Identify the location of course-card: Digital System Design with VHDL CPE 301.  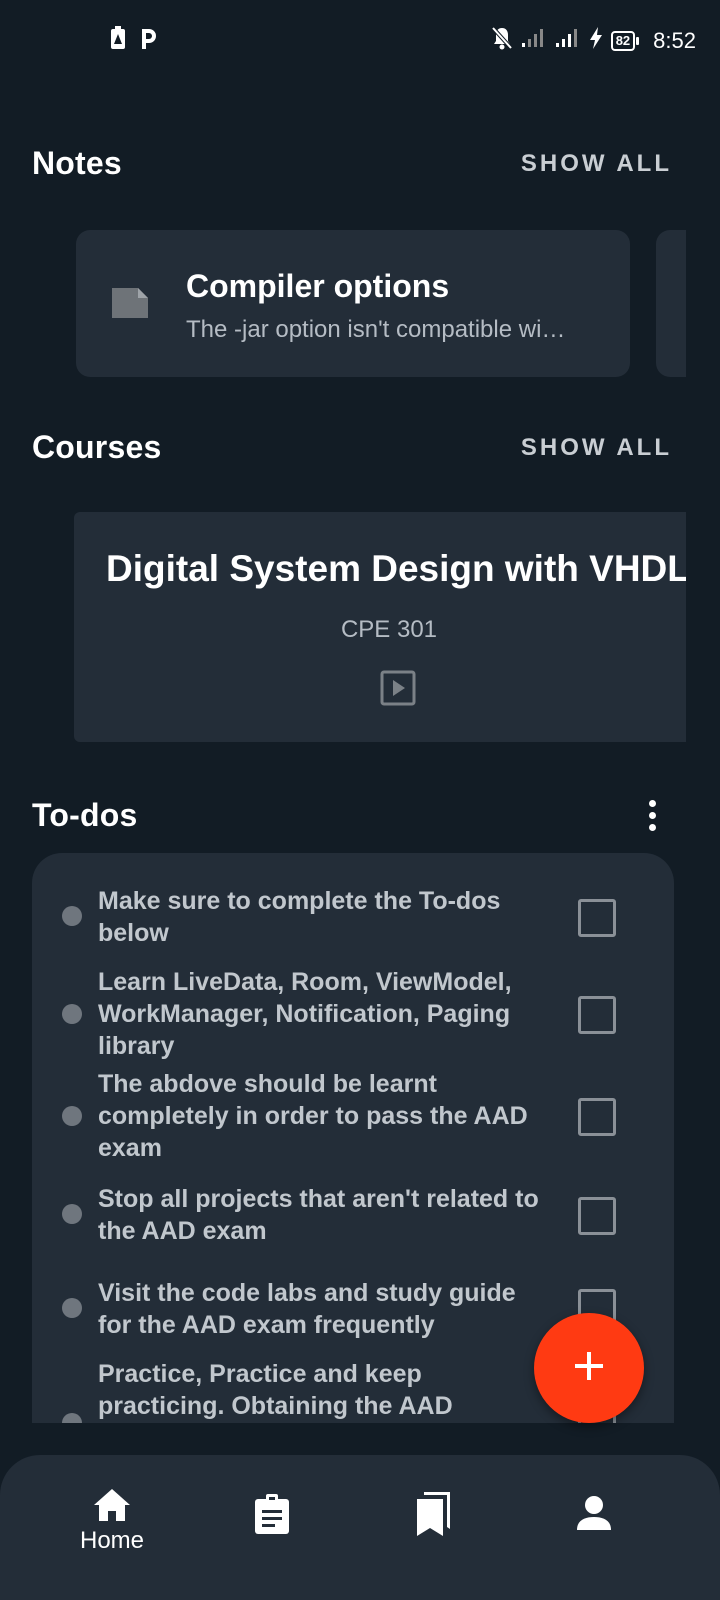
(380, 627).